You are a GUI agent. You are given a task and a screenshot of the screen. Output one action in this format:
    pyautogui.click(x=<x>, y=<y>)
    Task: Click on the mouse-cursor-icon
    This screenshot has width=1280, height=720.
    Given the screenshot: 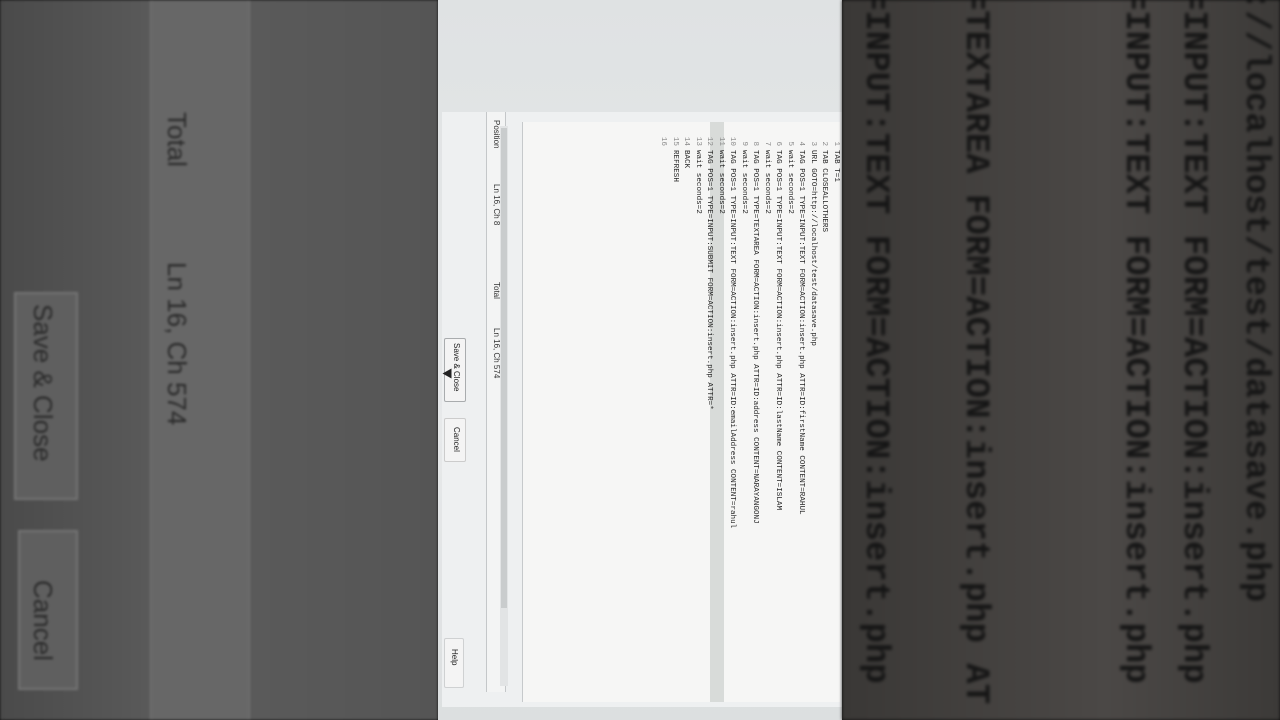 What is the action you would take?
    pyautogui.click(x=447, y=373)
    